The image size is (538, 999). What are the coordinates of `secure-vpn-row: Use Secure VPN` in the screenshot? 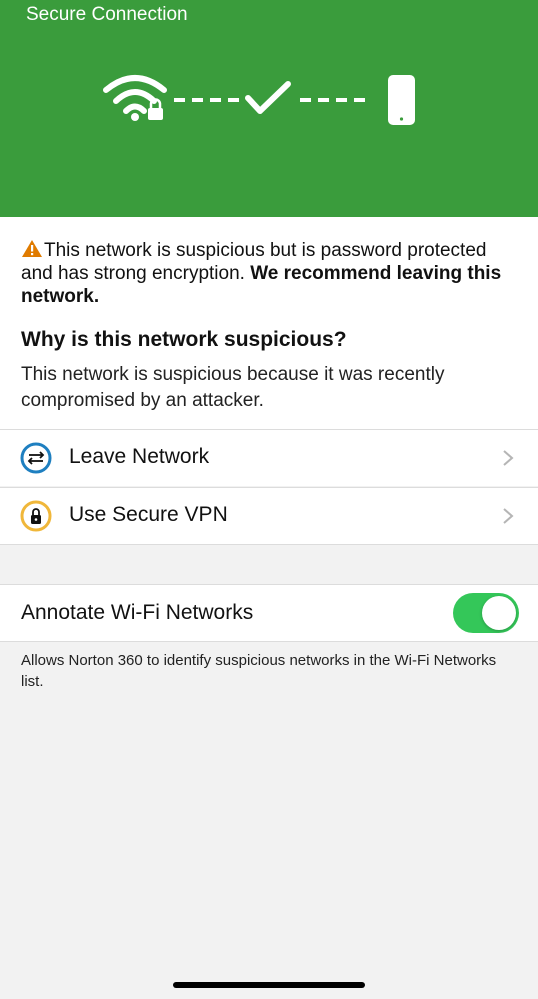 It's located at (269, 516).